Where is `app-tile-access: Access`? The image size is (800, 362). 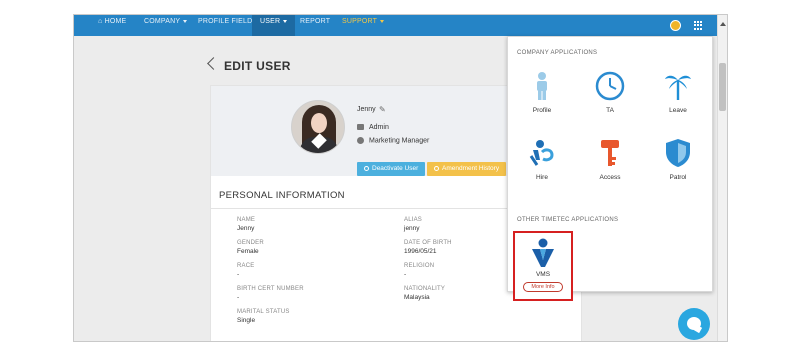
app-tile-access: Access is located at coordinates (610, 168).